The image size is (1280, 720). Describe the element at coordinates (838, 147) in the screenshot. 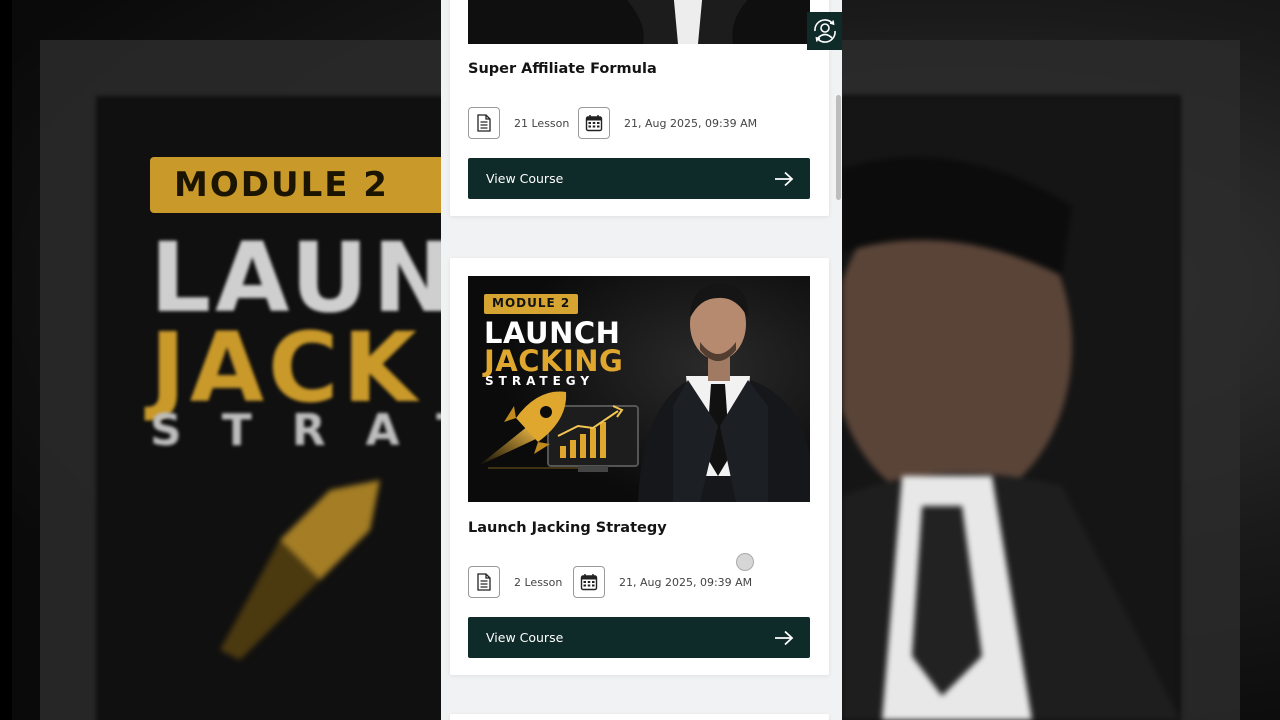

I see `scrollbar-thumb` at that location.